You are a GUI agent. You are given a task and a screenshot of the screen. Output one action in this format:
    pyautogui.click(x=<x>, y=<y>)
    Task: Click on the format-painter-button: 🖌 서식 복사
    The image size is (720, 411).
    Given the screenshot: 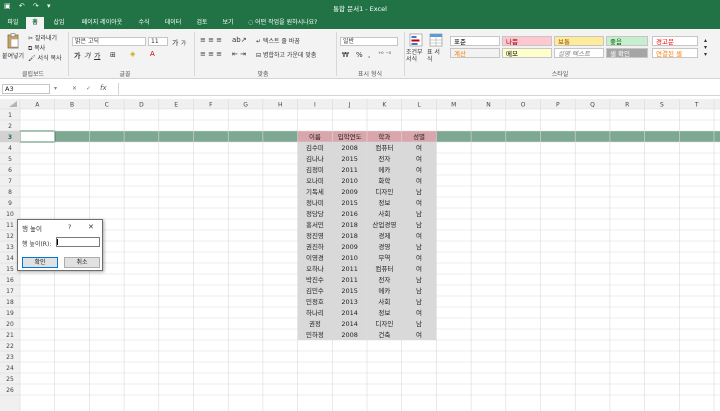 What is the action you would take?
    pyautogui.click(x=45, y=57)
    